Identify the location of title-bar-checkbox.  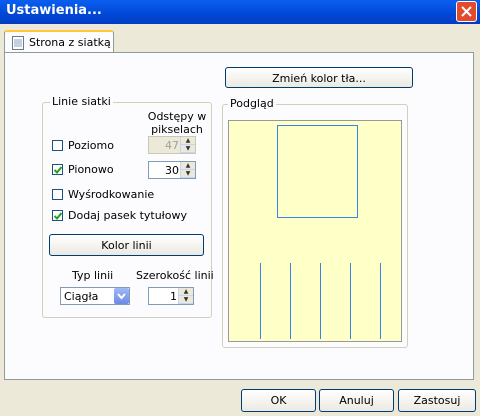
(57, 215).